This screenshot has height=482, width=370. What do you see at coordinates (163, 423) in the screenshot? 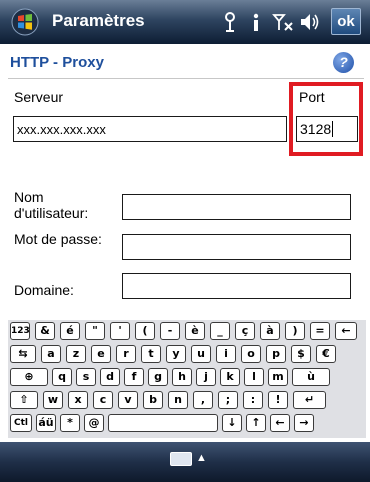
I see `space-key` at bounding box center [163, 423].